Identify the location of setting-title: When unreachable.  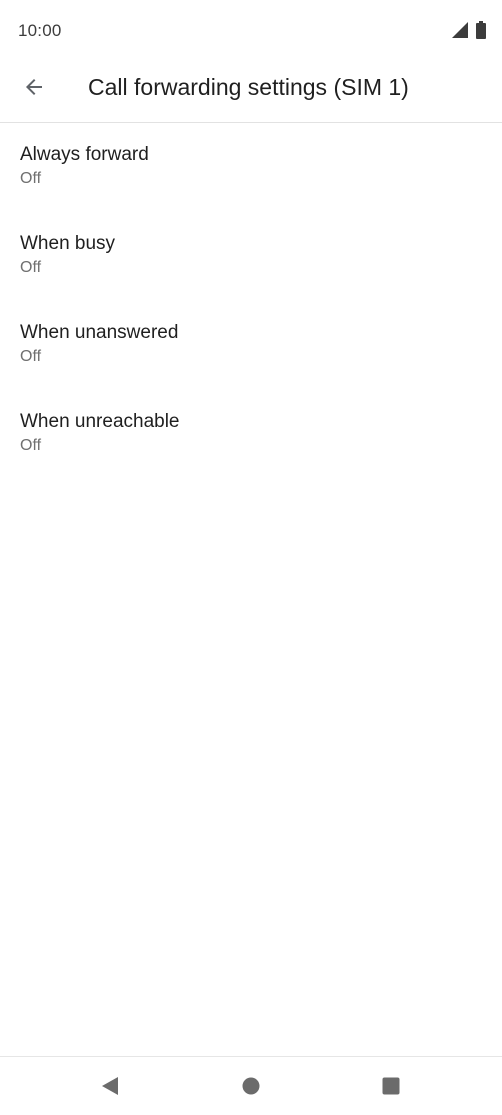
(100, 421).